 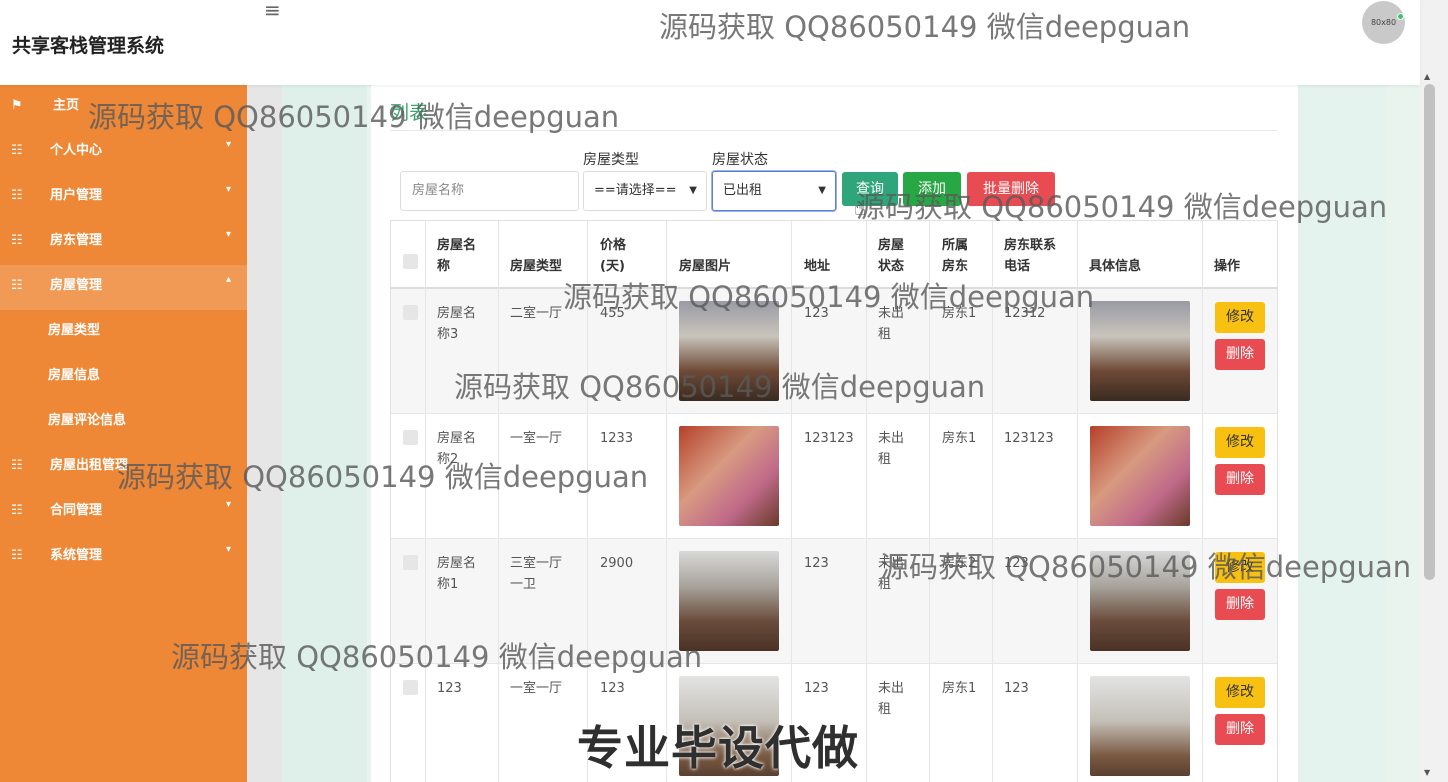 What do you see at coordinates (123, 107) in the screenshot?
I see `sidebar-item-home: ⚑ 主页` at bounding box center [123, 107].